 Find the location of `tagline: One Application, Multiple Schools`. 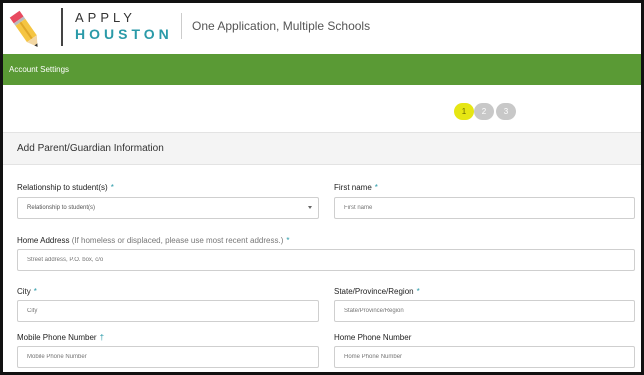

tagline: One Application, Multiple Schools is located at coordinates (281, 26).